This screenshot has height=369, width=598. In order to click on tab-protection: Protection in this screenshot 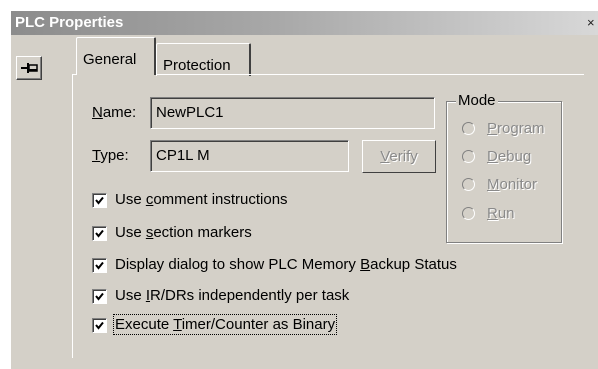, I will do `click(203, 59)`.